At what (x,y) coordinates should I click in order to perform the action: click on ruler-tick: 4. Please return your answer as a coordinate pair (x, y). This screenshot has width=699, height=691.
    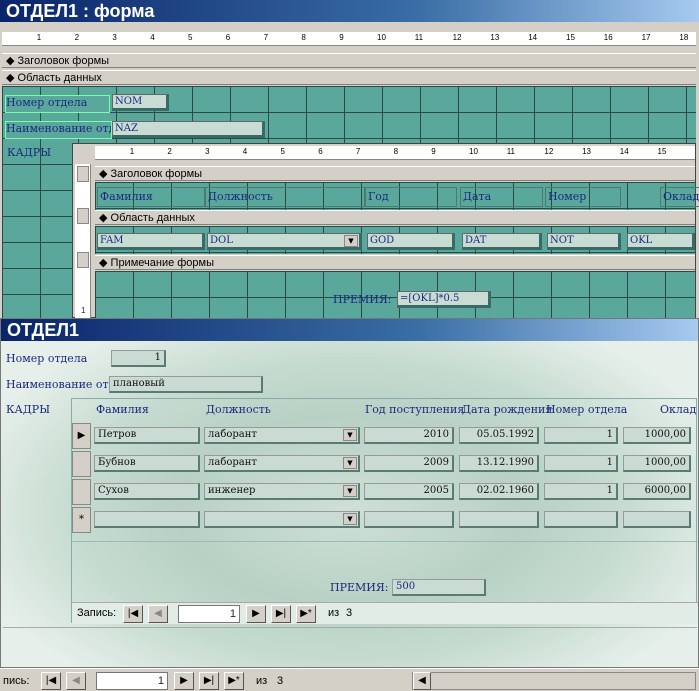
    Looking at the image, I should click on (245, 151).